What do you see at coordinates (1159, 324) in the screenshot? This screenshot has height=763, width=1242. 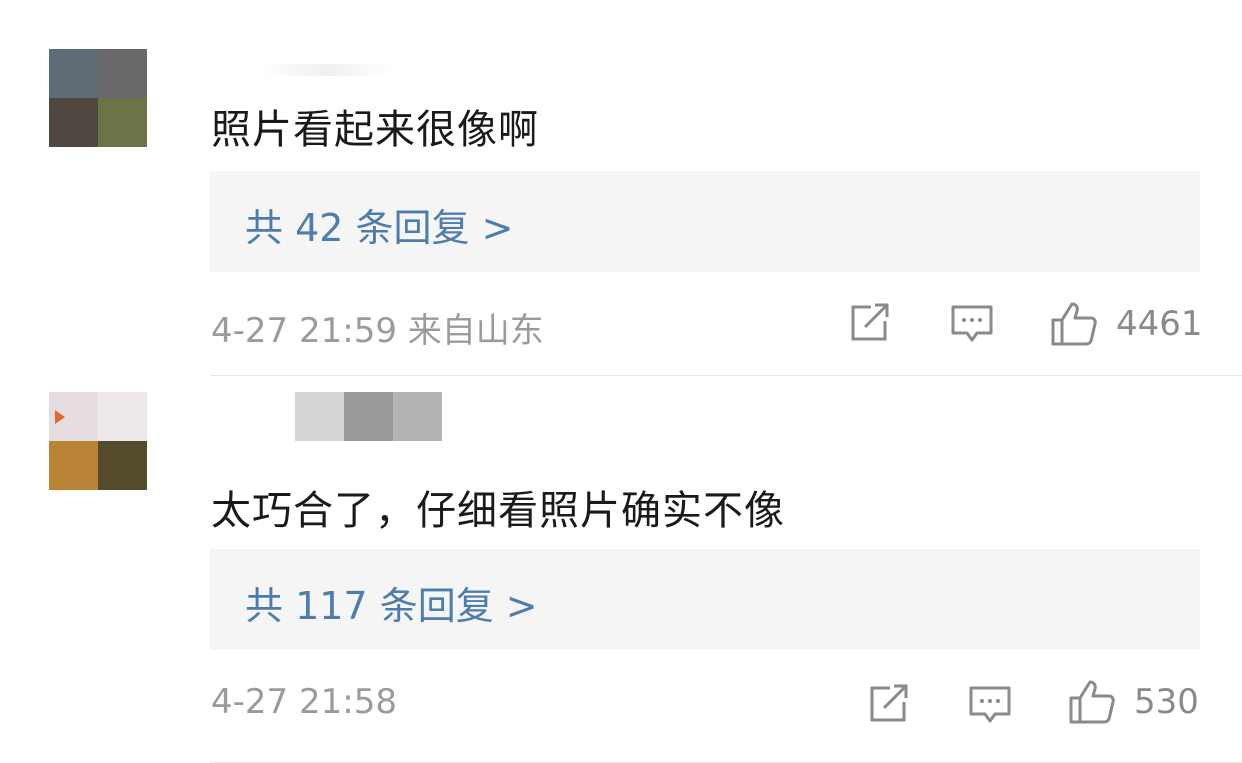 I see `like-count: 4461` at bounding box center [1159, 324].